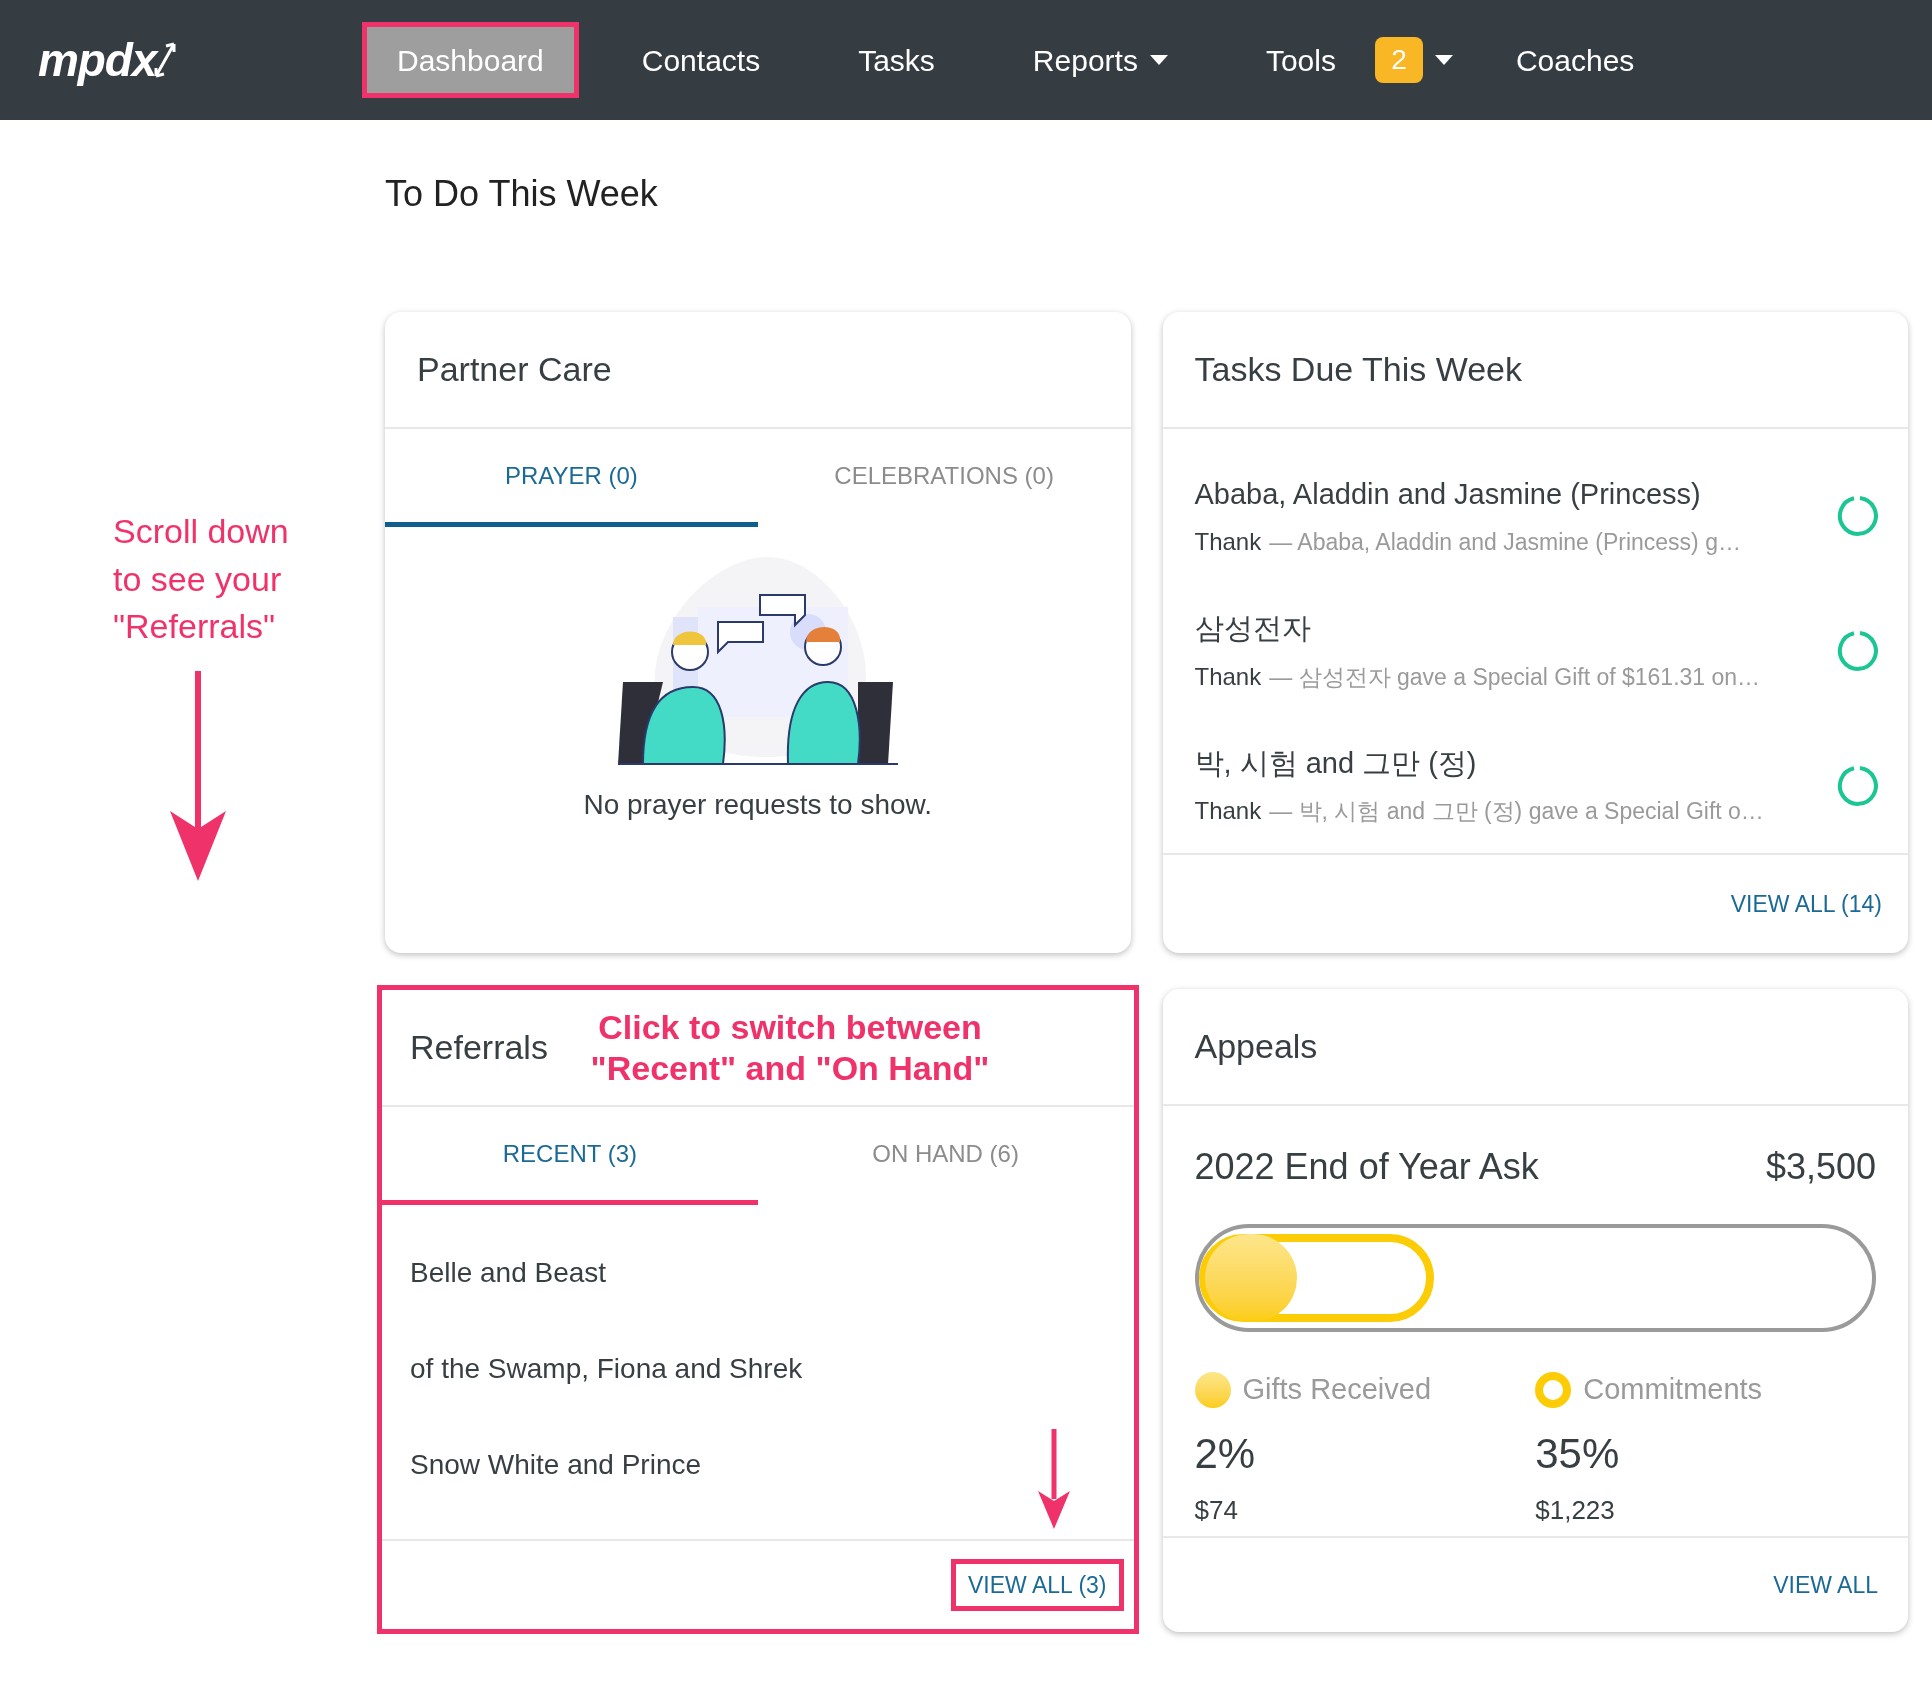  What do you see at coordinates (701, 60) in the screenshot?
I see `nav-tab: Contacts` at bounding box center [701, 60].